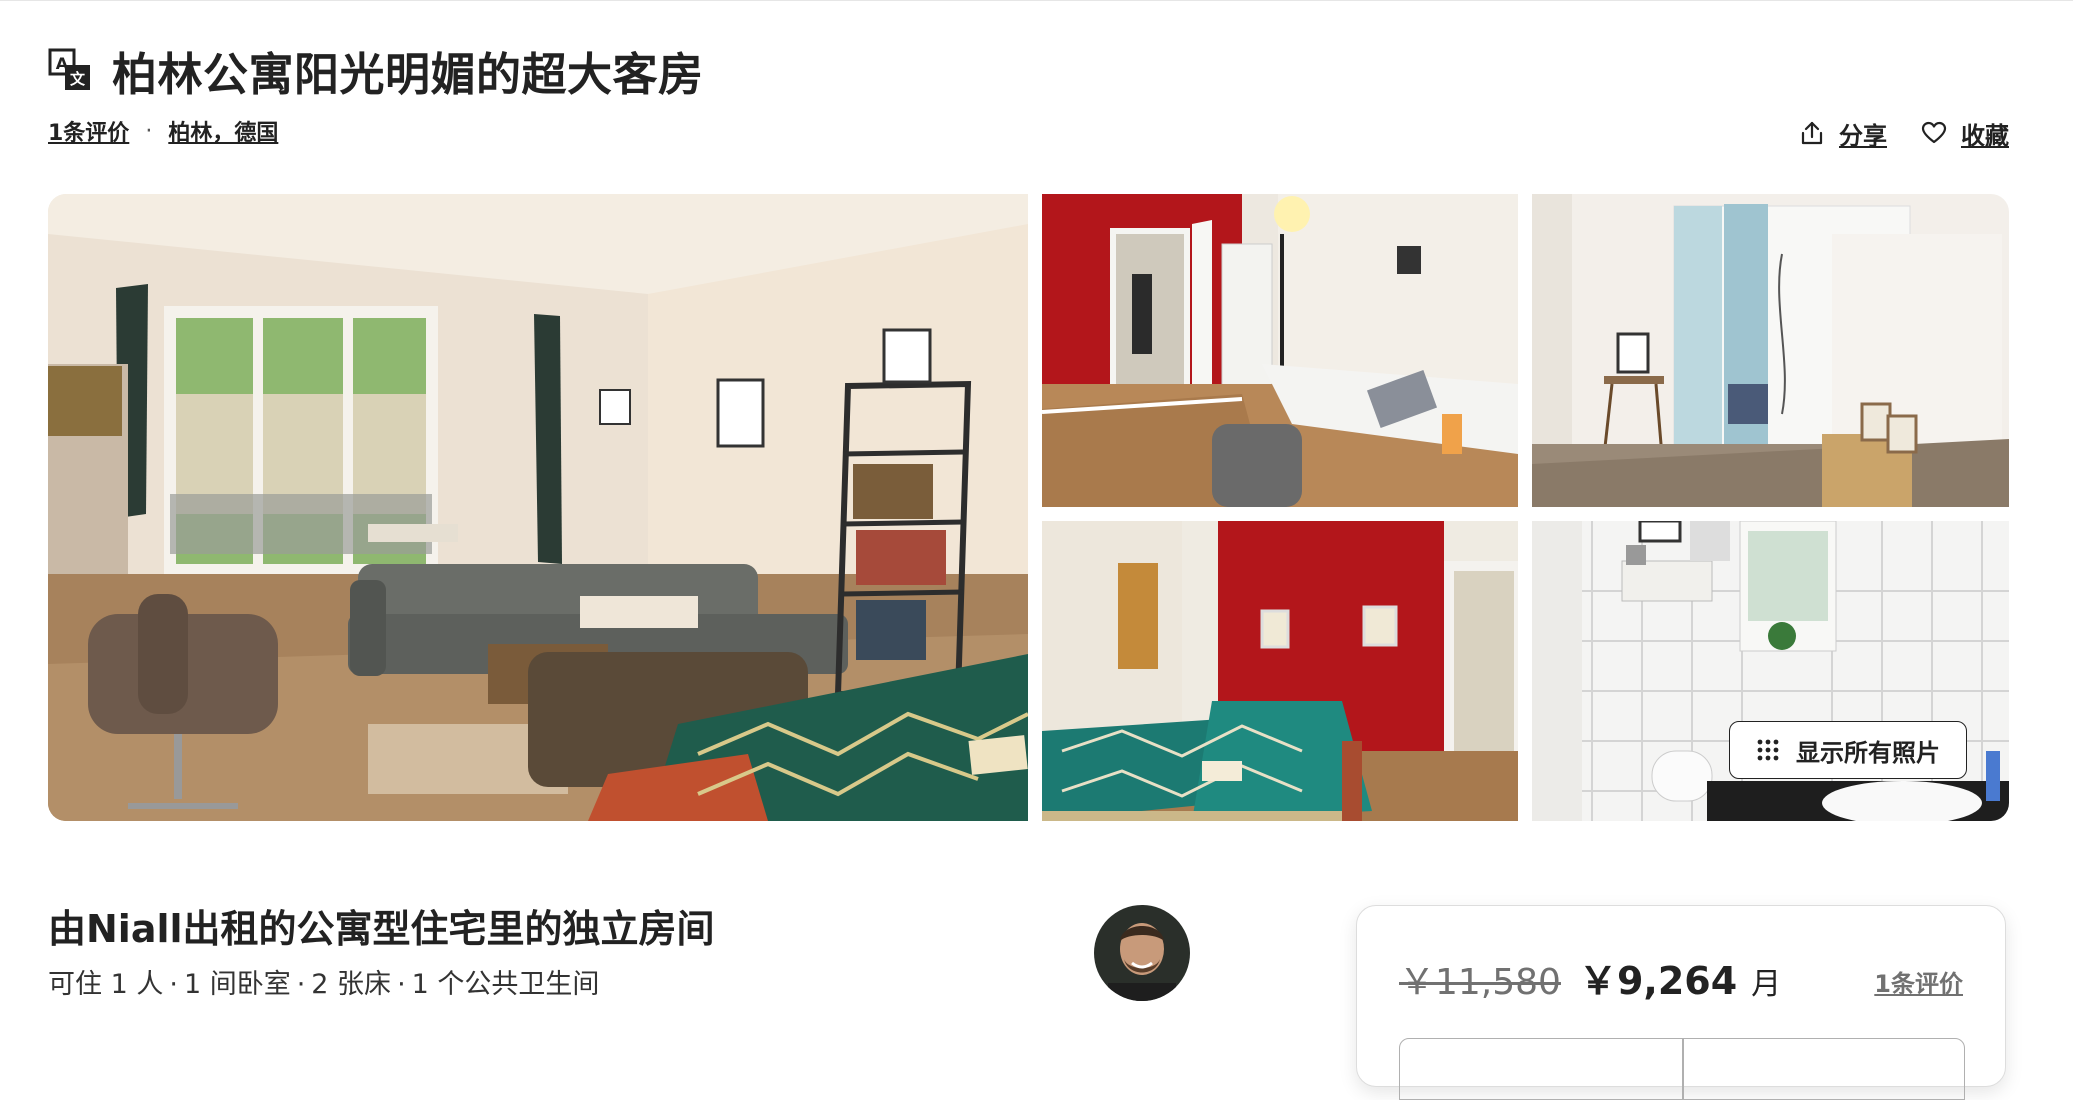 The image size is (2073, 1100). Describe the element at coordinates (1036, 0) in the screenshot. I see `top-divider` at that location.